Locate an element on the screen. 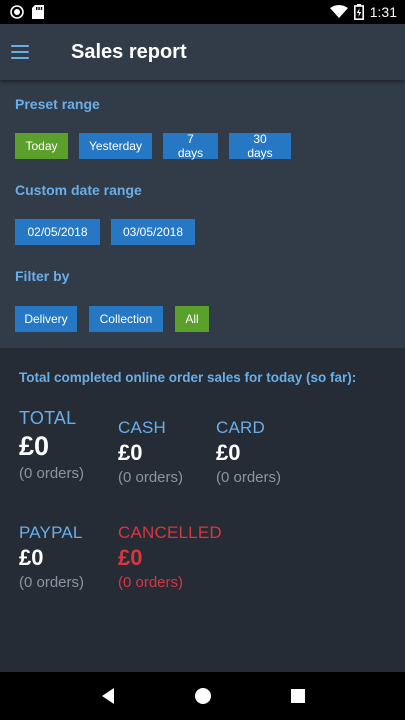 The height and width of the screenshot is (720, 405). card-stat: CARD £0 (0 orders) is located at coordinates (248, 452).